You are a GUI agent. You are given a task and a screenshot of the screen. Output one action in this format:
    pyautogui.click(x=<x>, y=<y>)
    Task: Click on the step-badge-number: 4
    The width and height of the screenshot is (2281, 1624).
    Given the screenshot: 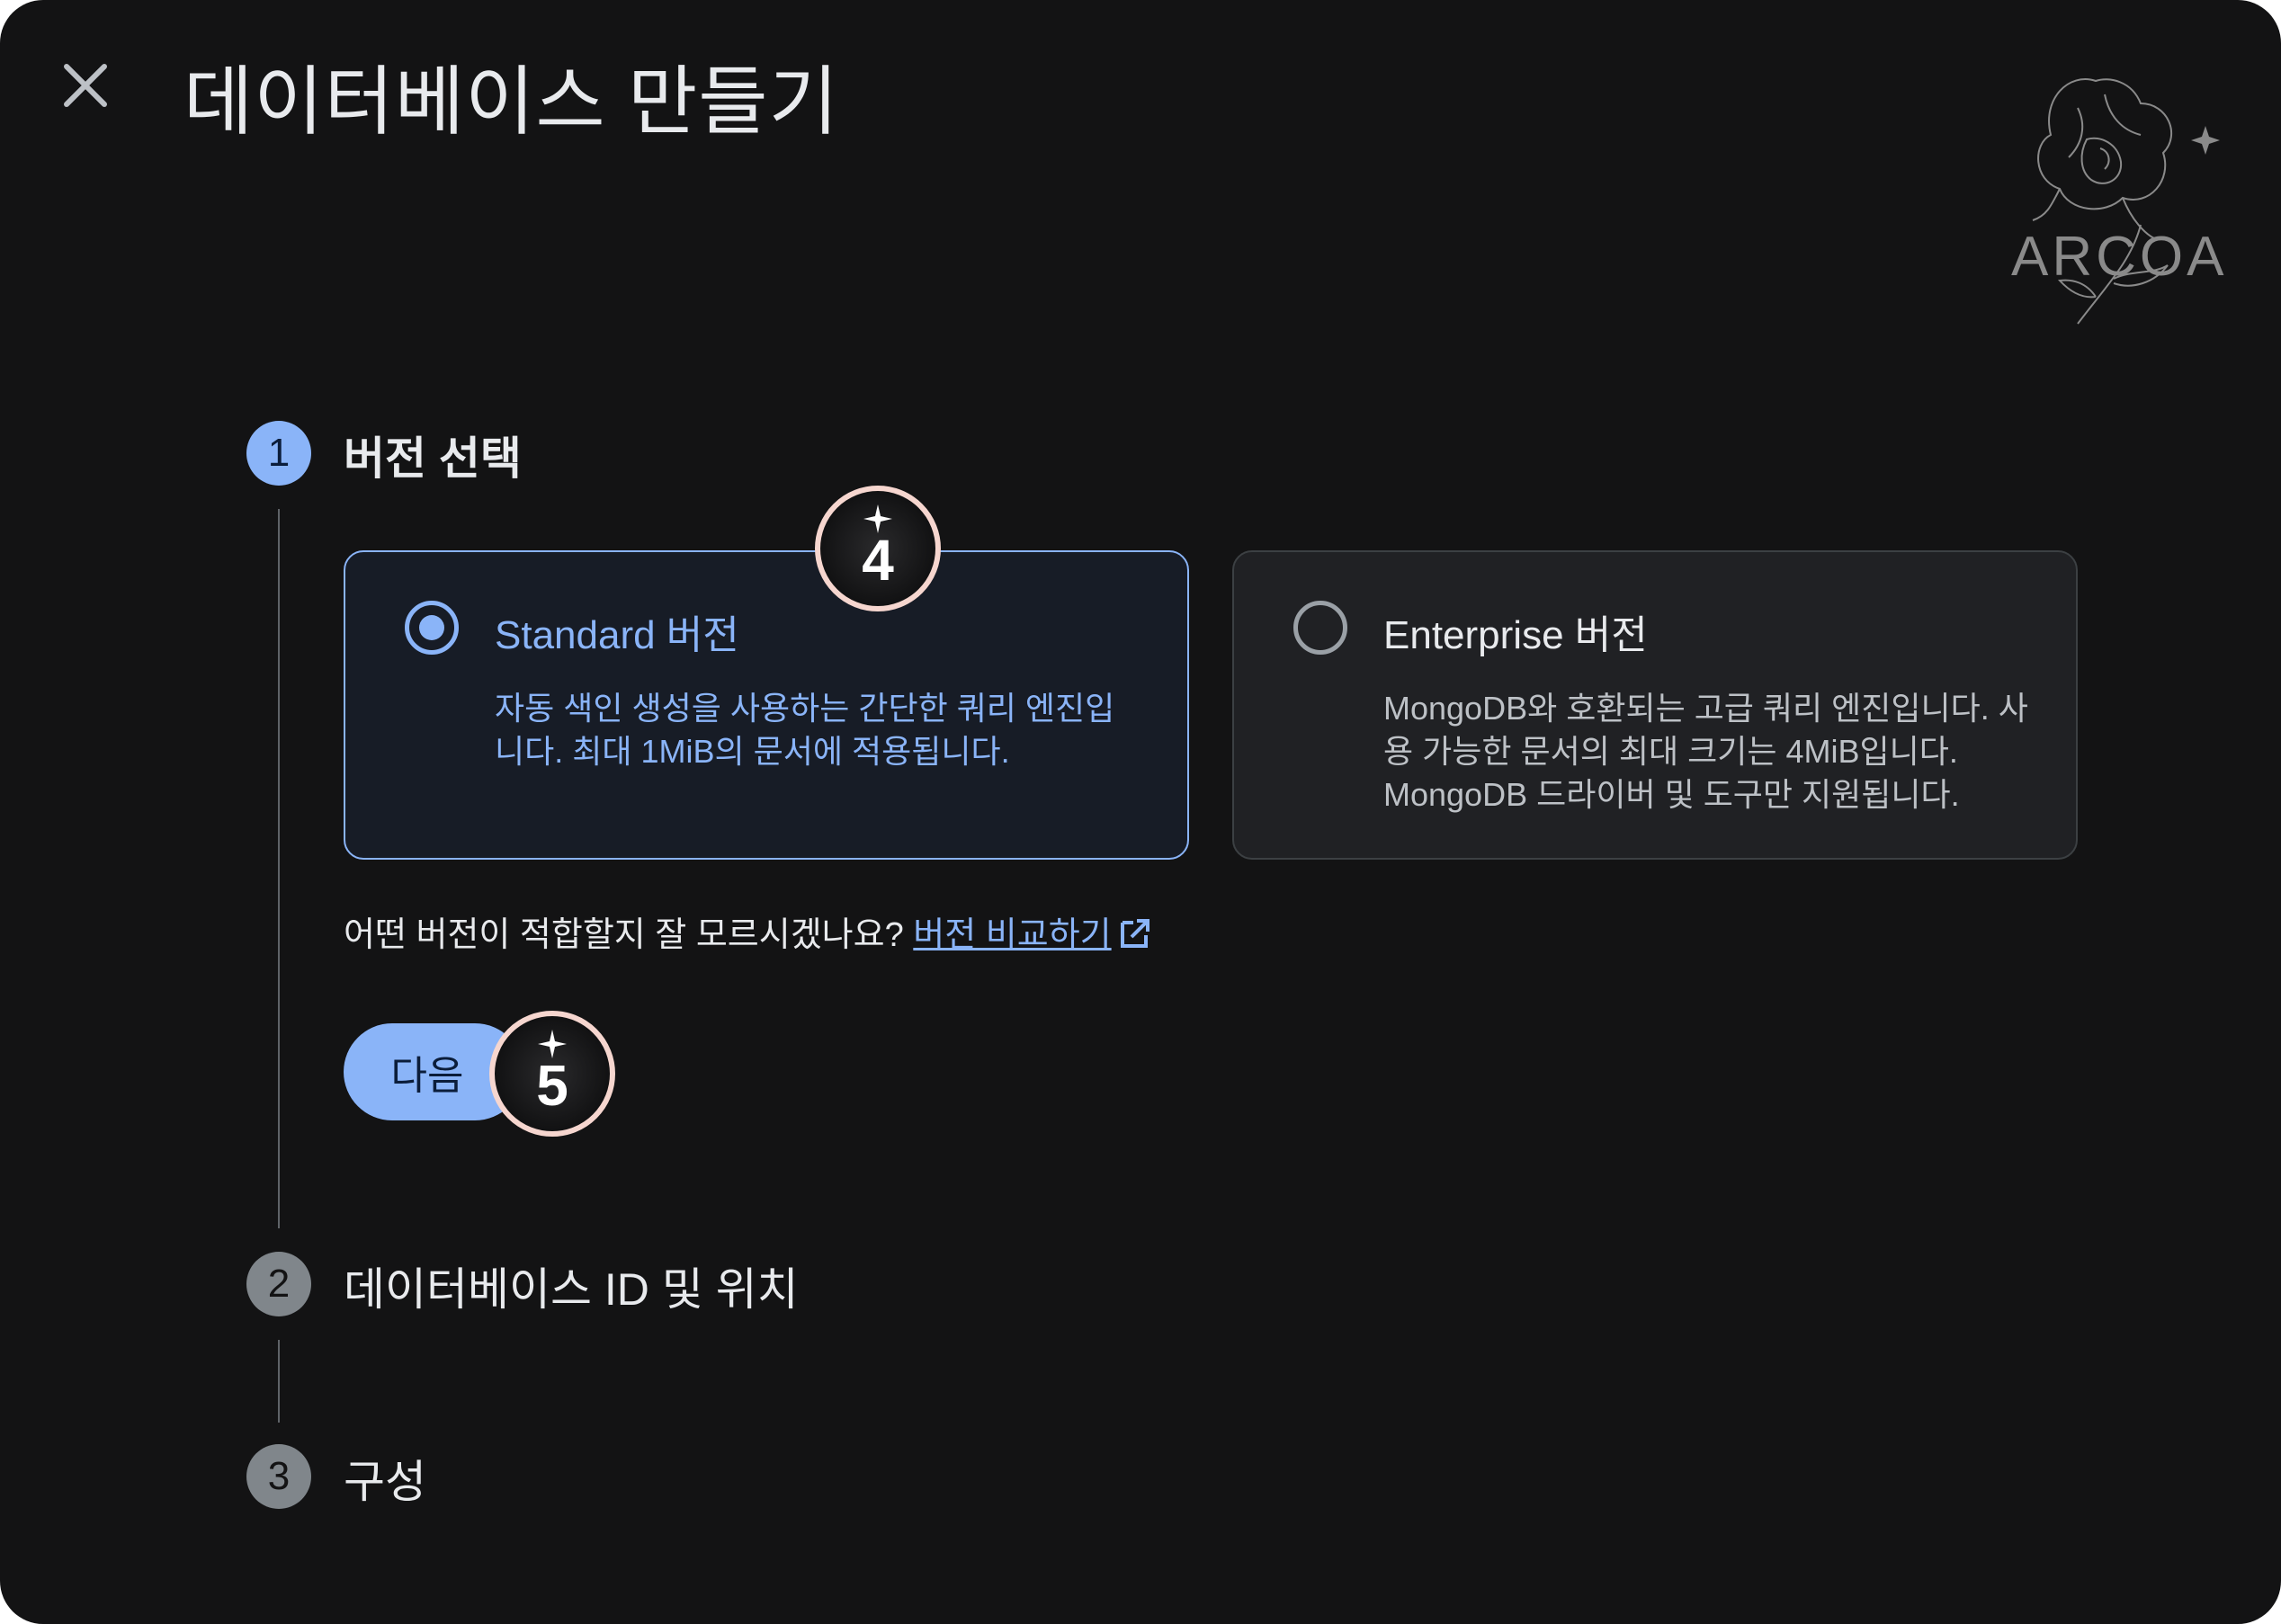 What is the action you would take?
    pyautogui.click(x=878, y=560)
    